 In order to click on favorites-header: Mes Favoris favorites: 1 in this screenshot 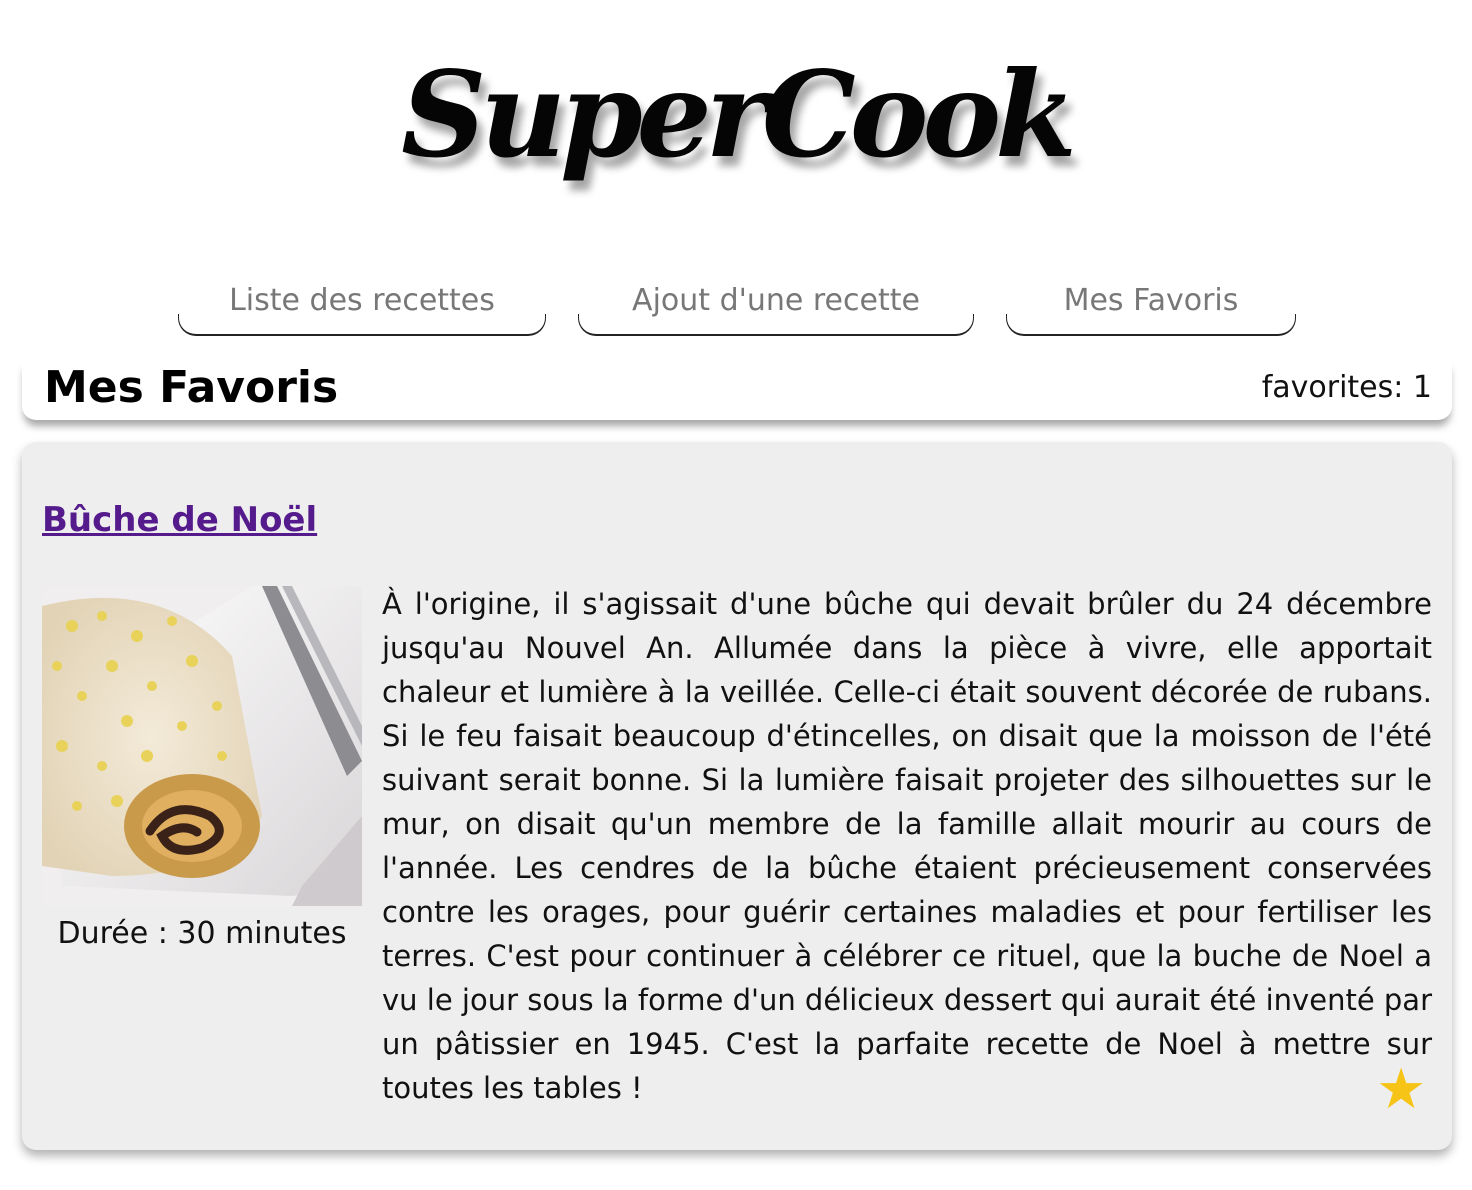, I will do `click(737, 390)`.